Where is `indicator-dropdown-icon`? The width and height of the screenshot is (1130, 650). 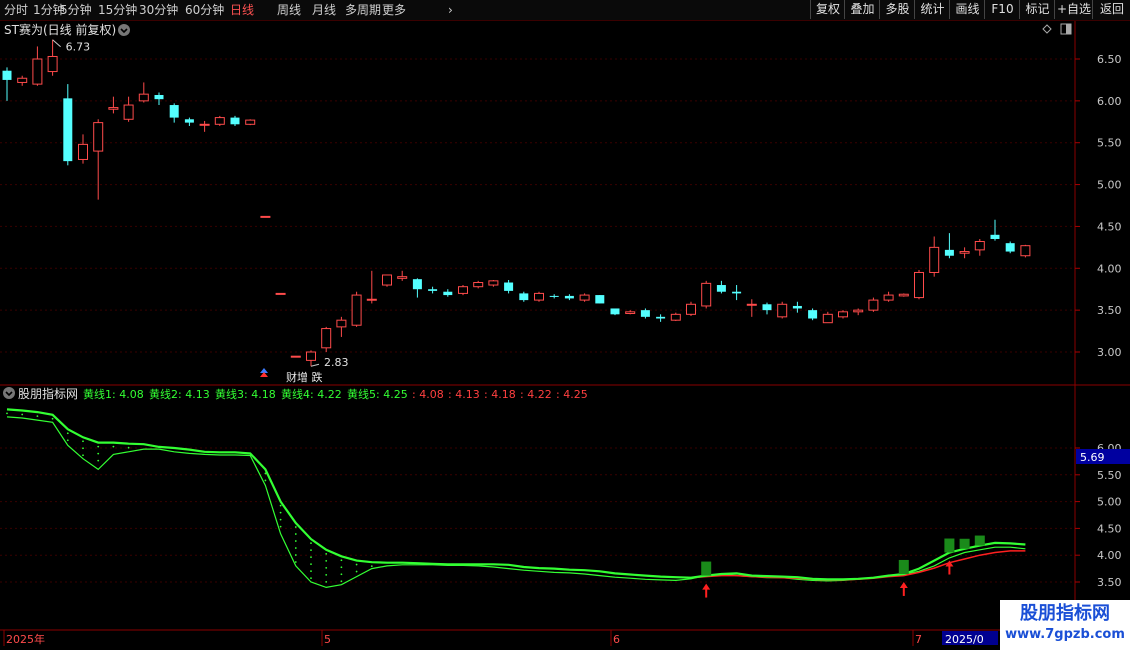 indicator-dropdown-icon is located at coordinates (9, 393).